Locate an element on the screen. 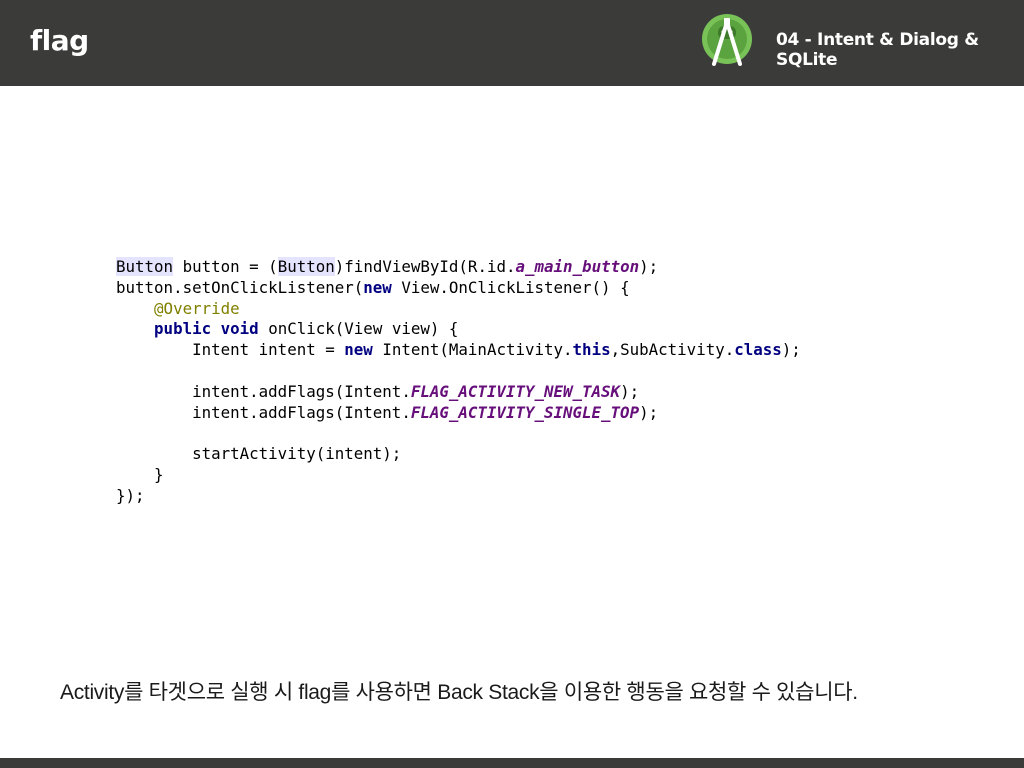 This screenshot has width=1024, height=768. code-token: this is located at coordinates (591, 350).